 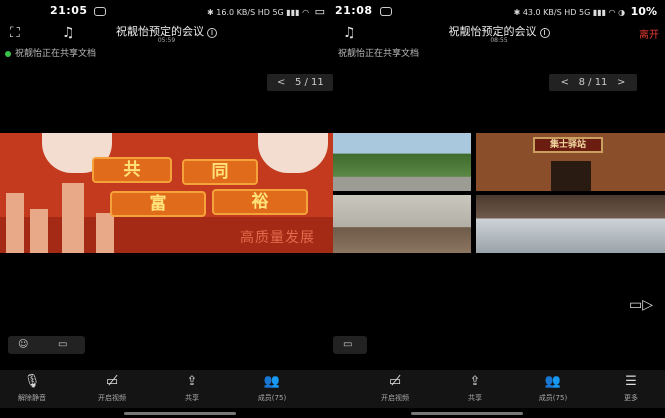 I want to click on page-indicator: < 8 / 11 >, so click(x=593, y=82).